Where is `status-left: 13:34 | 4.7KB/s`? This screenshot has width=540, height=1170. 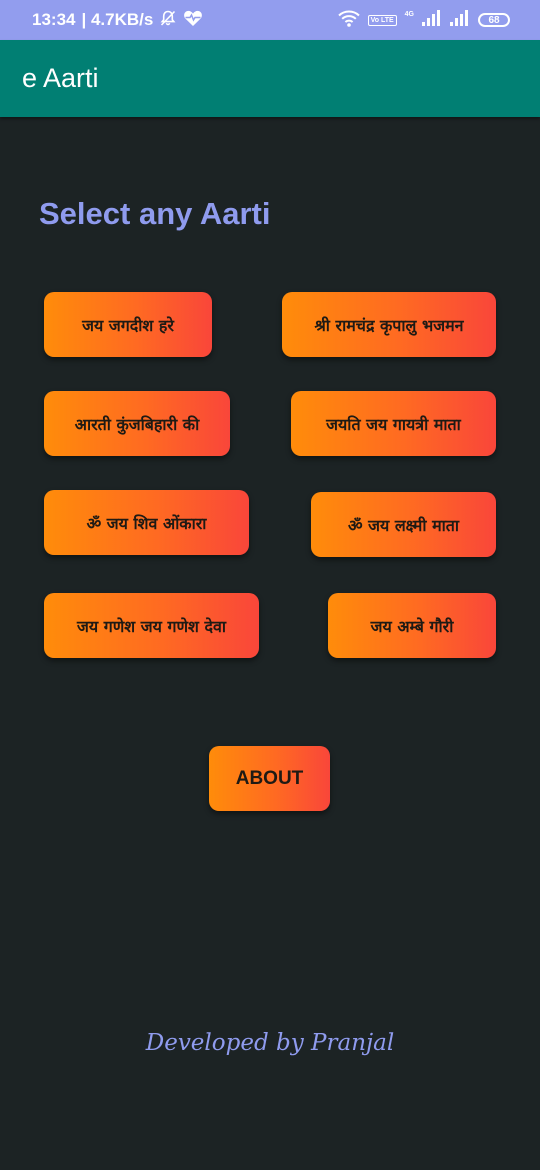
status-left: 13:34 | 4.7KB/s is located at coordinates (117, 20).